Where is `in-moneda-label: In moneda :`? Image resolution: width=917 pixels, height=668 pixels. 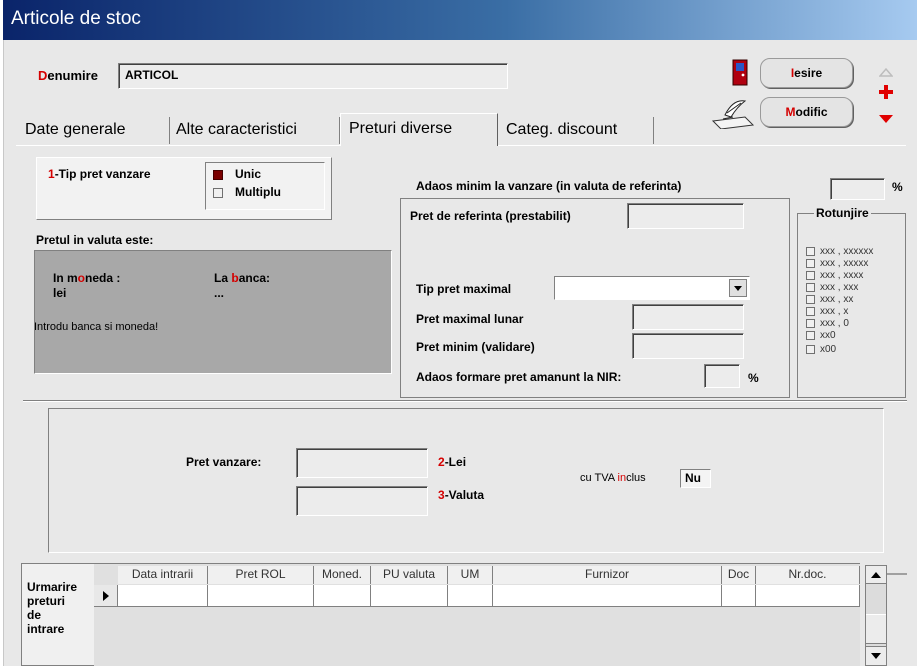 in-moneda-label: In moneda : is located at coordinates (87, 278).